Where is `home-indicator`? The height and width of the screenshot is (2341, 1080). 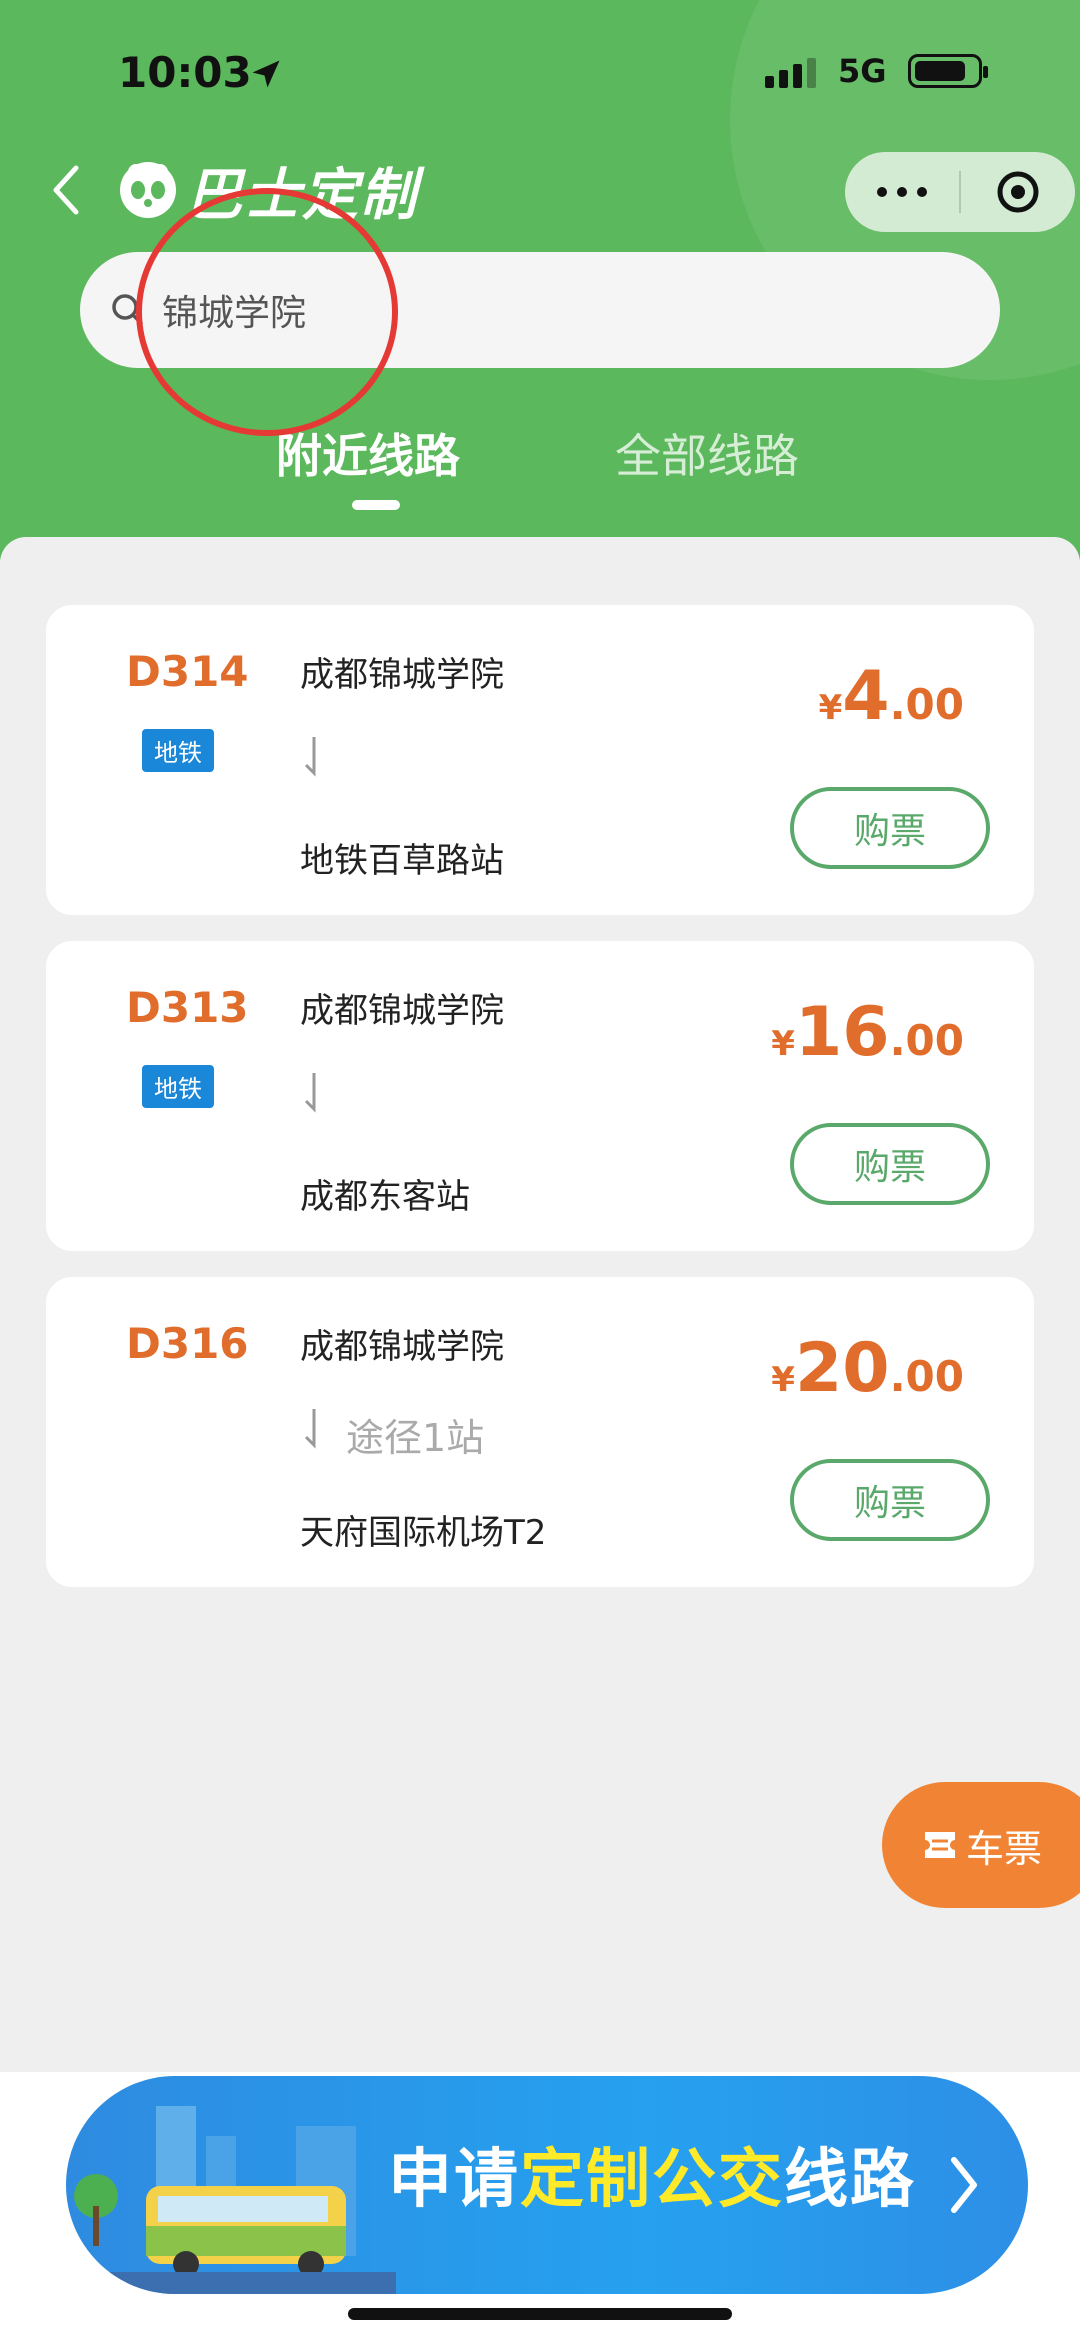
home-indicator is located at coordinates (540, 2314).